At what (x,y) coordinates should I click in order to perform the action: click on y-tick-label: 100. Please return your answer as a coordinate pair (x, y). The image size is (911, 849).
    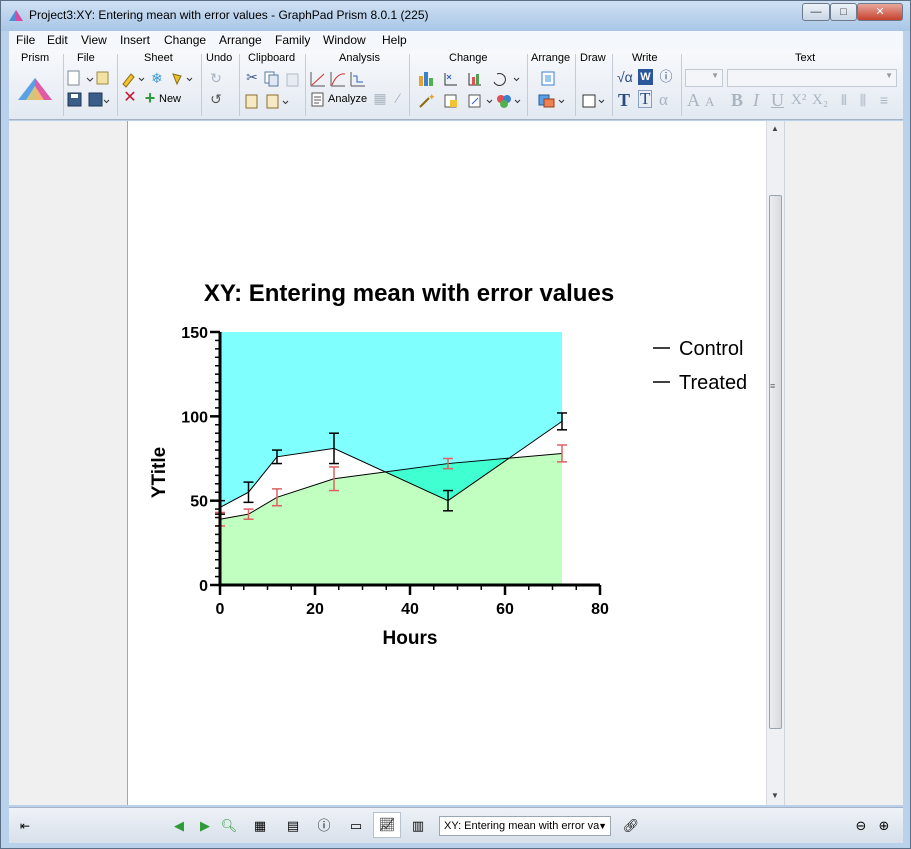
    Looking at the image, I should click on (194, 417).